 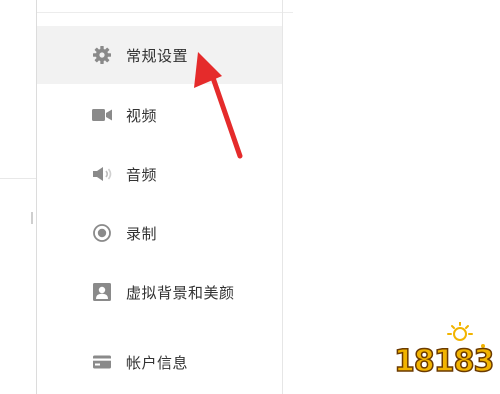 I want to click on sidebar-item-general-settings: 常规设置, so click(x=159, y=55).